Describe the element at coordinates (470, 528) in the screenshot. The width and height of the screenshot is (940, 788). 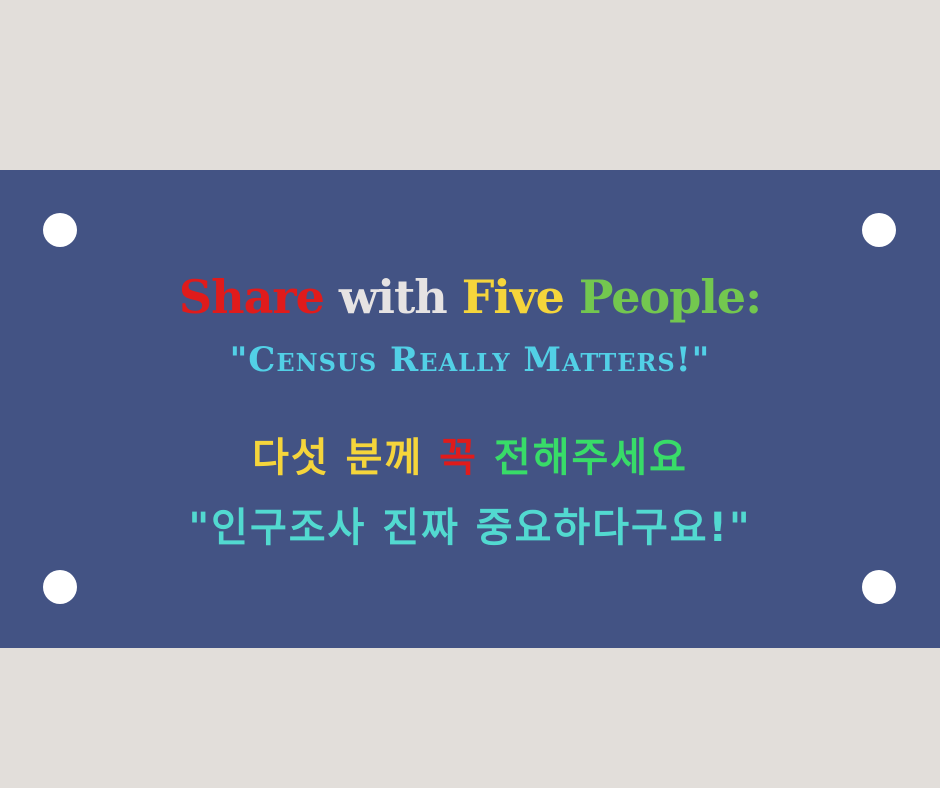
I see `korean-subheadline: "인구조사 진짜 중요하다구요!"` at that location.